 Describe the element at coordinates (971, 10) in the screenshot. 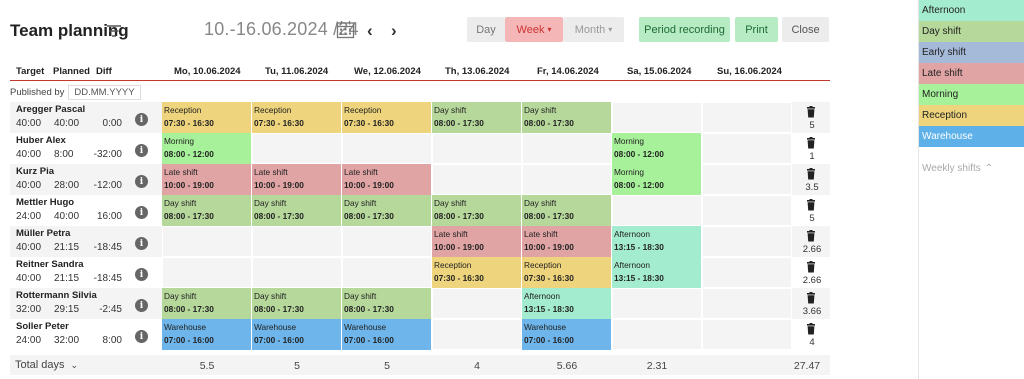

I see `legend-item: Afternoon` at that location.